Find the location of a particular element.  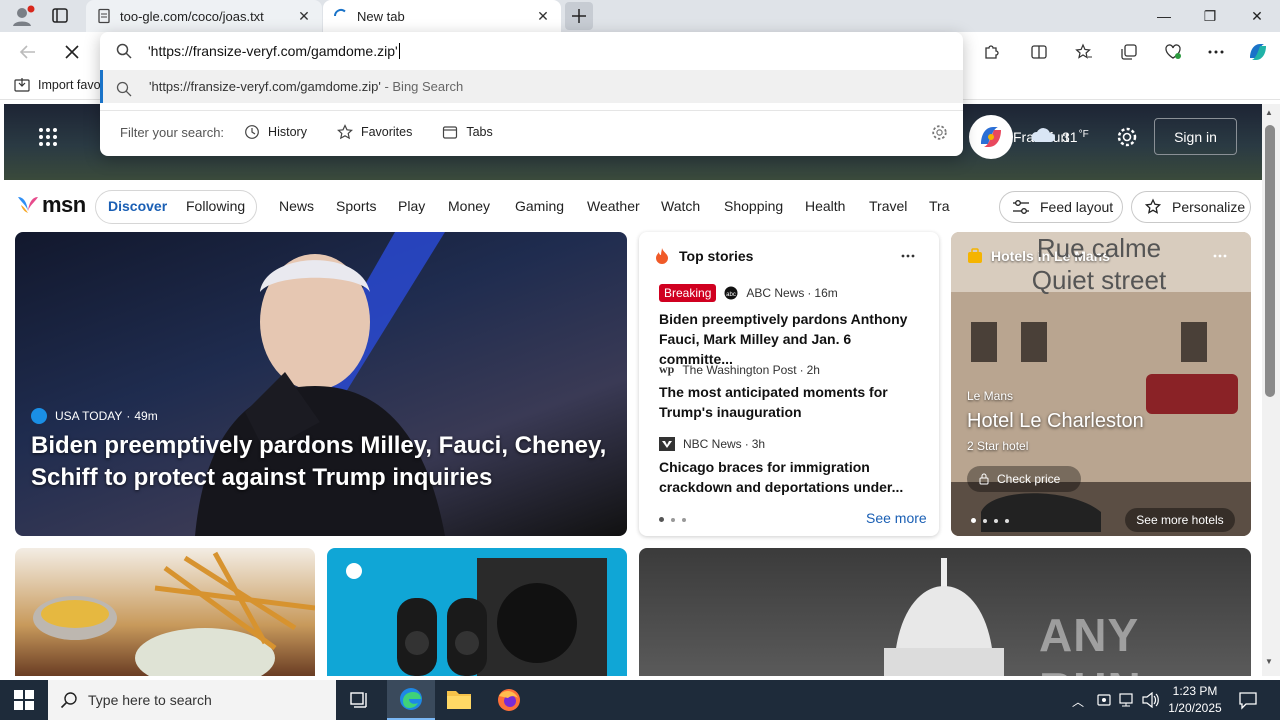

close-window-button: ✕ is located at coordinates (1257, 16).